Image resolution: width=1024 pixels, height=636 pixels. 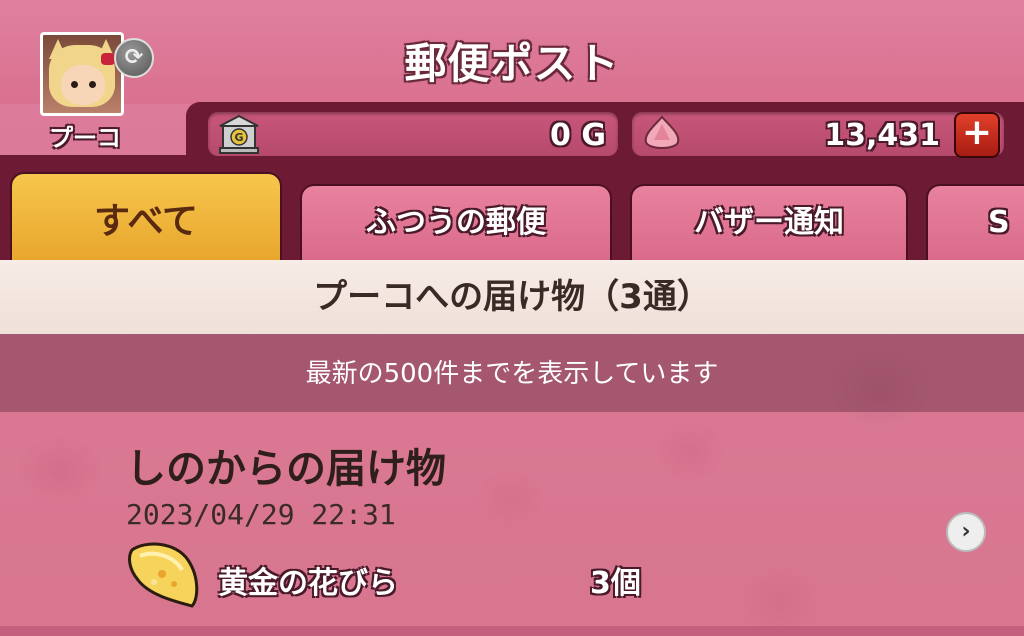 What do you see at coordinates (146, 218) in the screenshot?
I see `tab-all: すべて` at bounding box center [146, 218].